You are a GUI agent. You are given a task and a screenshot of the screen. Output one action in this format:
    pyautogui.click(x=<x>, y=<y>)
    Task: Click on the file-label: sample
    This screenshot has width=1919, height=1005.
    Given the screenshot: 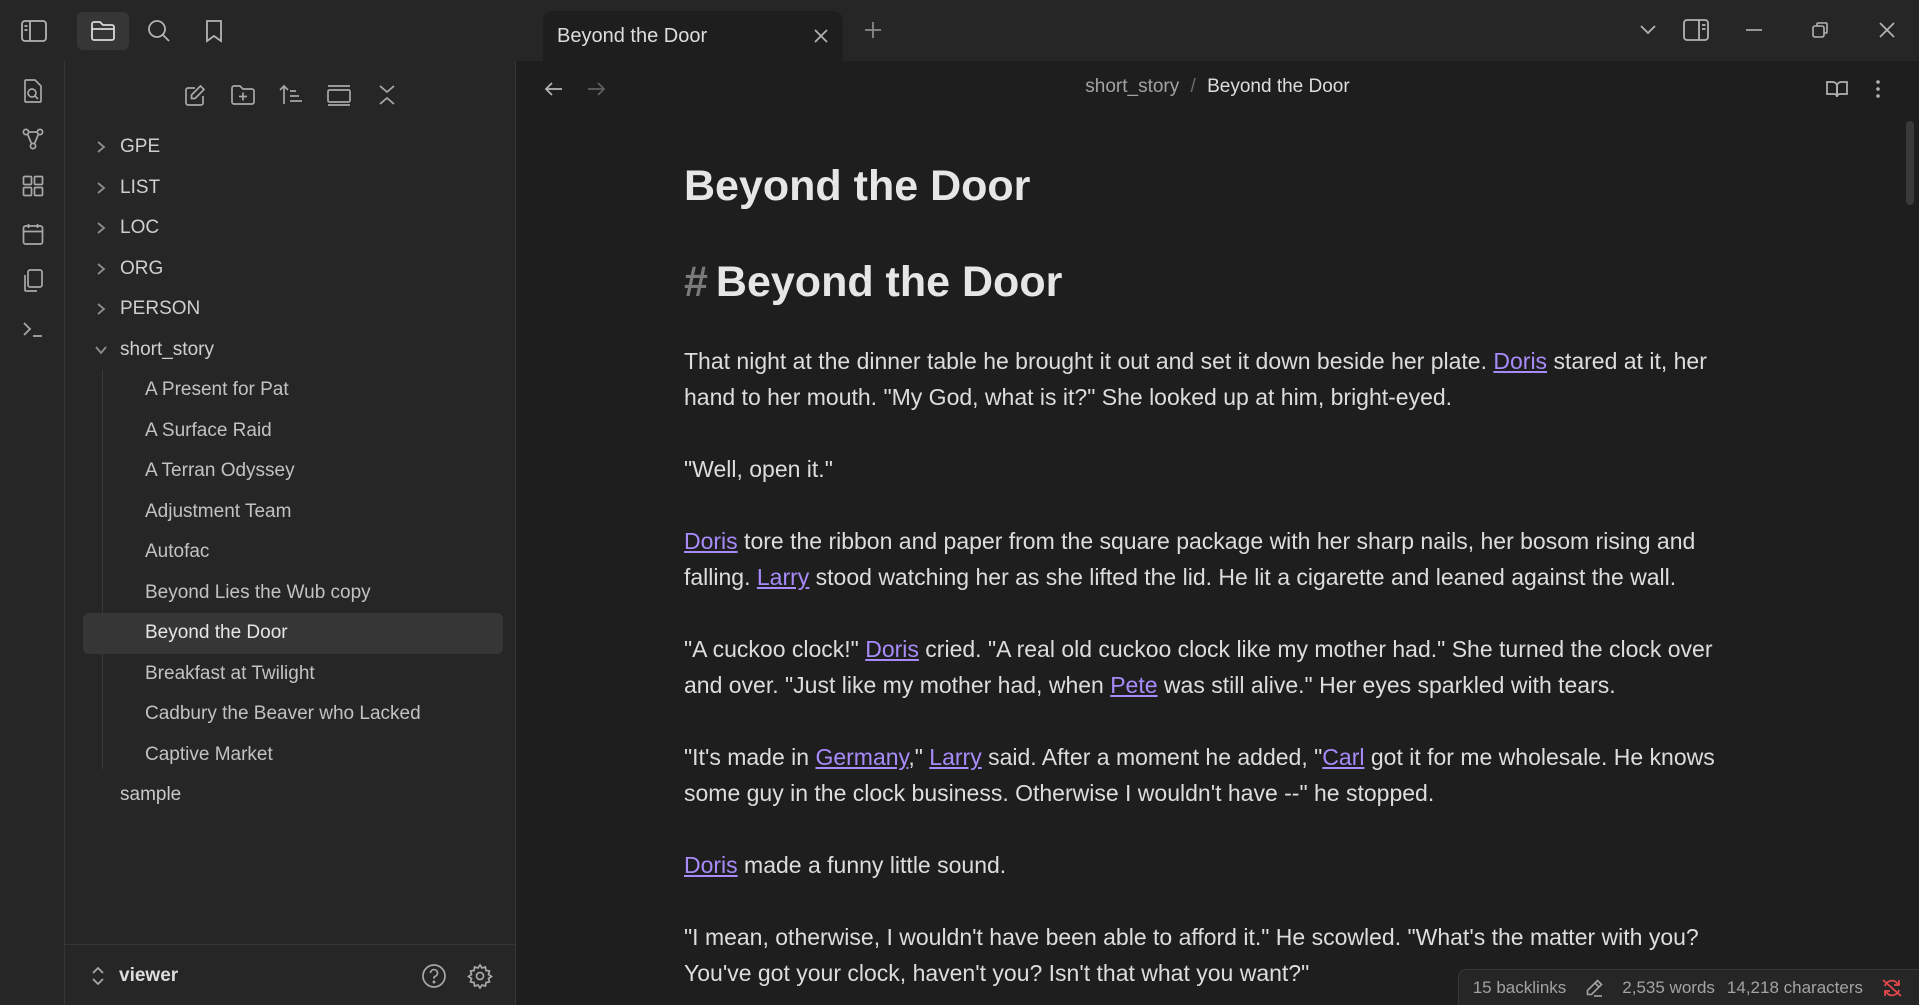 What is the action you would take?
    pyautogui.click(x=151, y=795)
    